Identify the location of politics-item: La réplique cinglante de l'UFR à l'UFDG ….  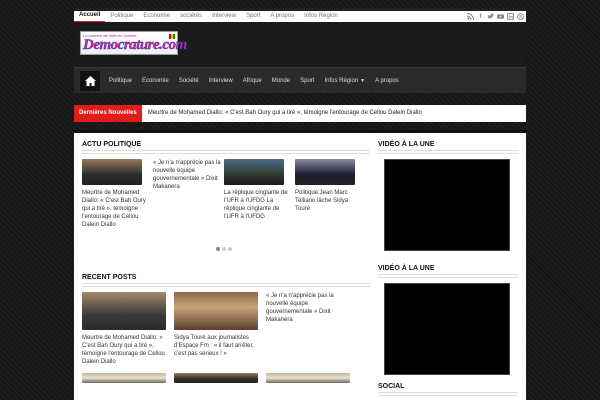
(258, 208).